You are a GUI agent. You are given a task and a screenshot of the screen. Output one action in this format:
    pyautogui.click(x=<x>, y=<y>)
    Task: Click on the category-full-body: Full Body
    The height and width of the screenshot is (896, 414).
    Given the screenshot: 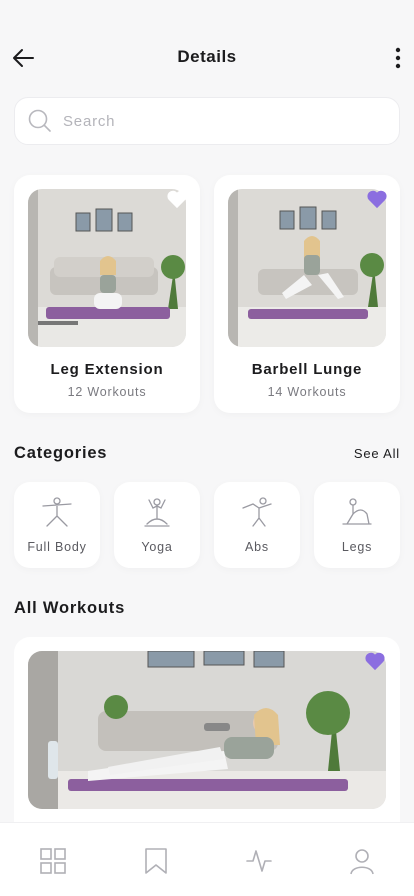 What is the action you would take?
    pyautogui.click(x=57, y=525)
    